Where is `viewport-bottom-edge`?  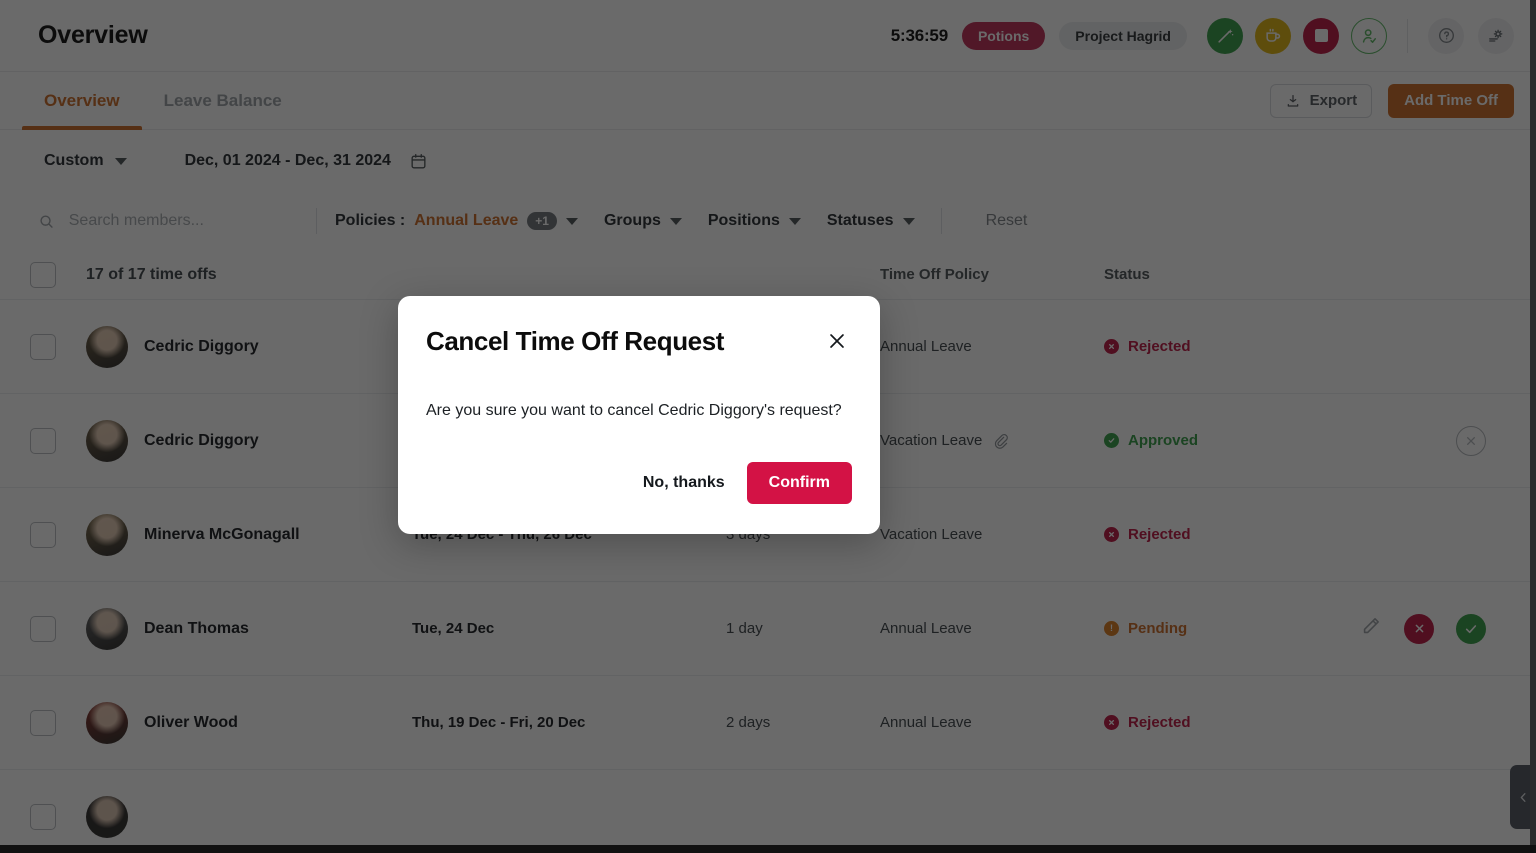
viewport-bottom-edge is located at coordinates (768, 849).